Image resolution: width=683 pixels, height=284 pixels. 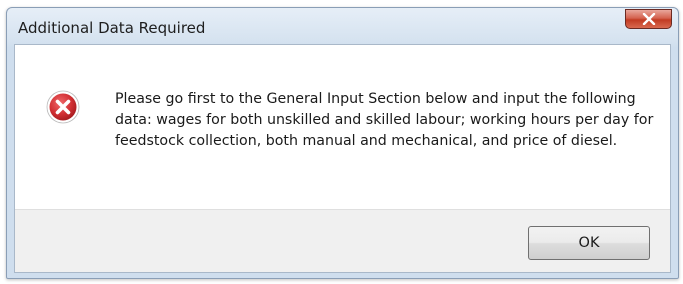 I want to click on error-icon, so click(x=63, y=107).